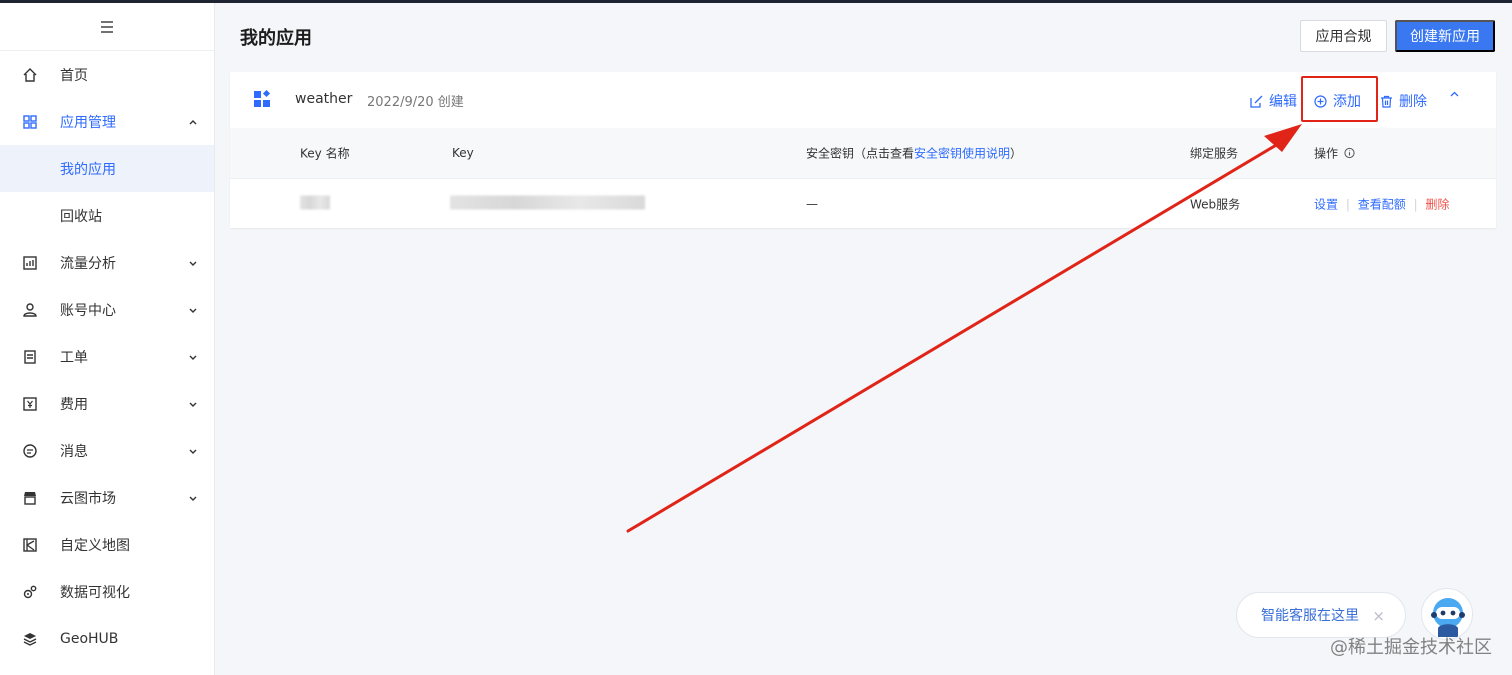 Image resolution: width=1512 pixels, height=675 pixels. I want to click on sidebar-item-label: 数据可视化, so click(95, 592).